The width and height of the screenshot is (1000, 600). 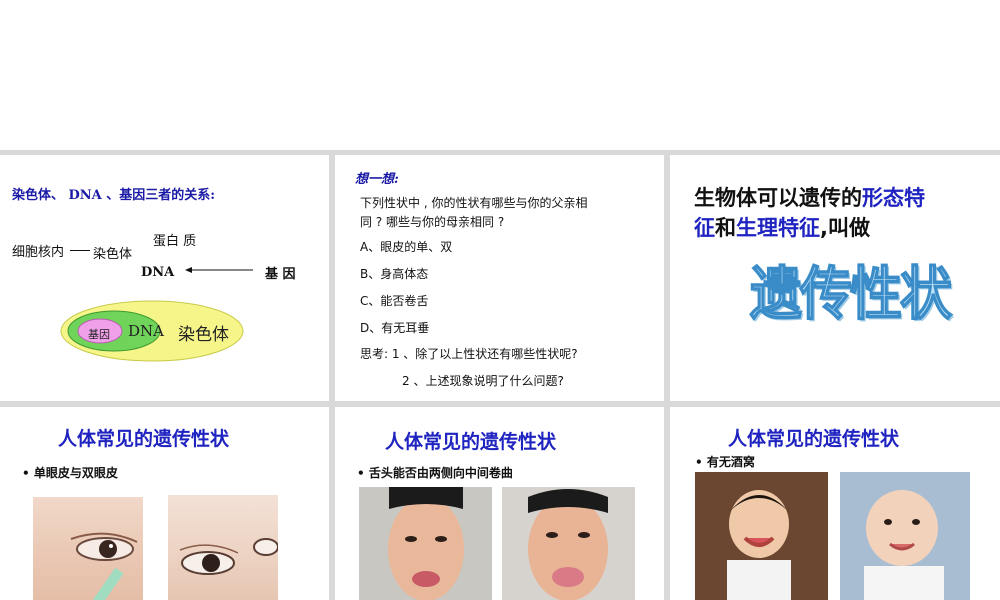 I want to click on dimples-photo-baby, so click(x=905, y=536).